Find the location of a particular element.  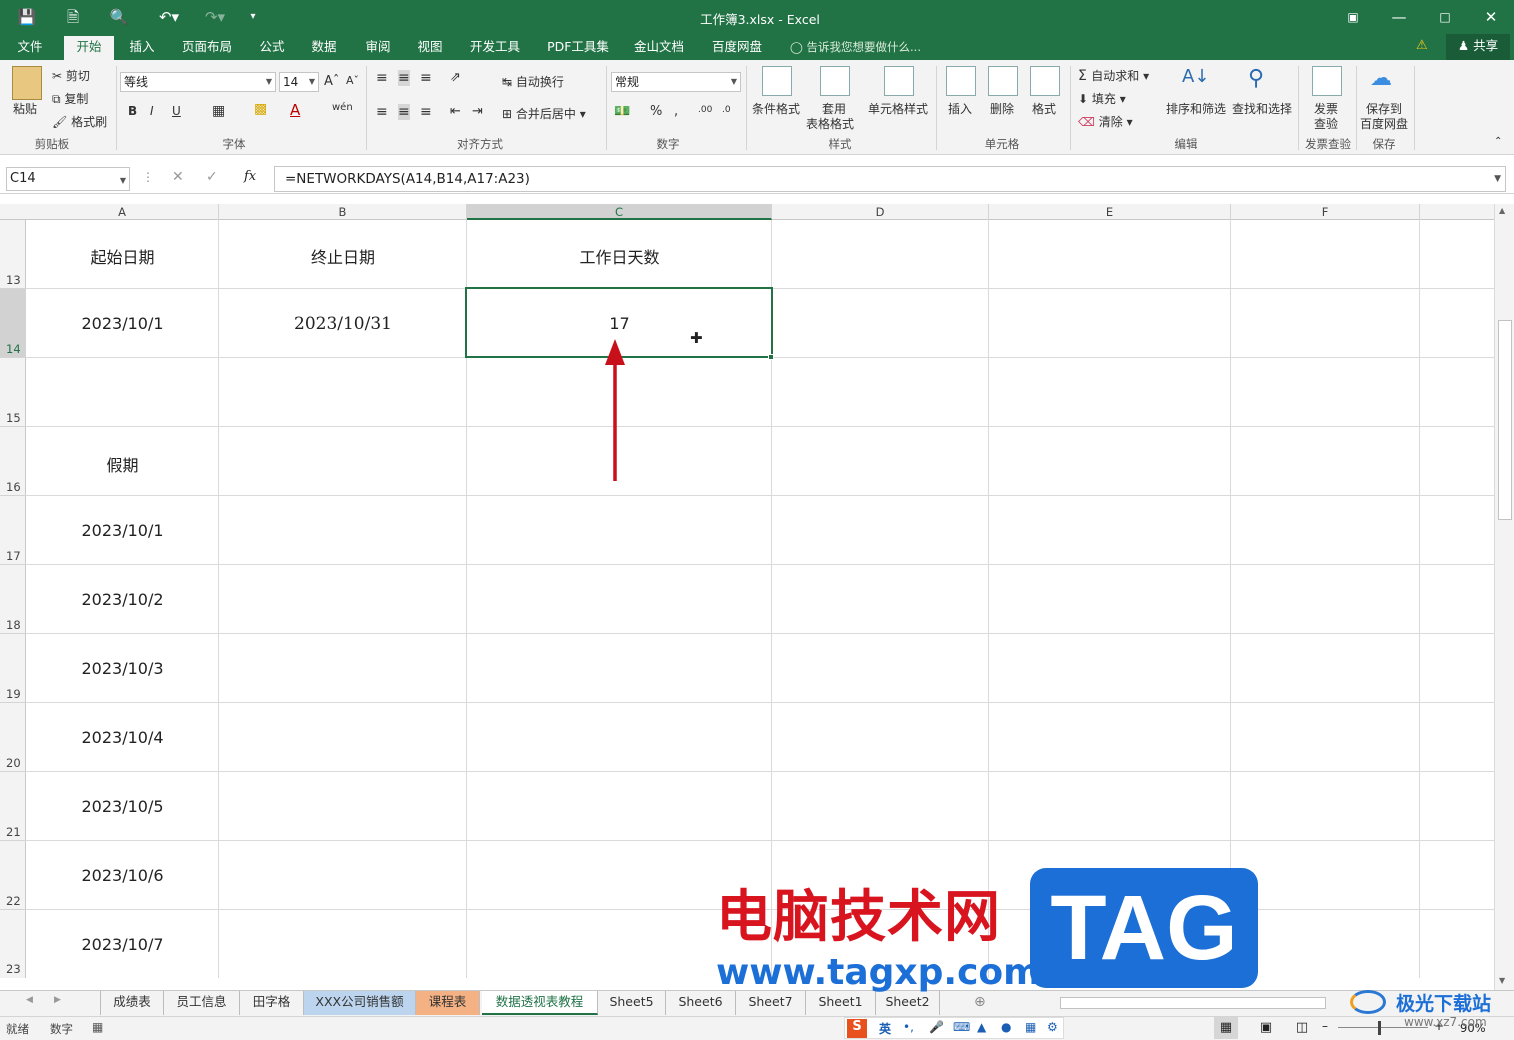

ime-game-icon: ● is located at coordinates (1006, 1027).